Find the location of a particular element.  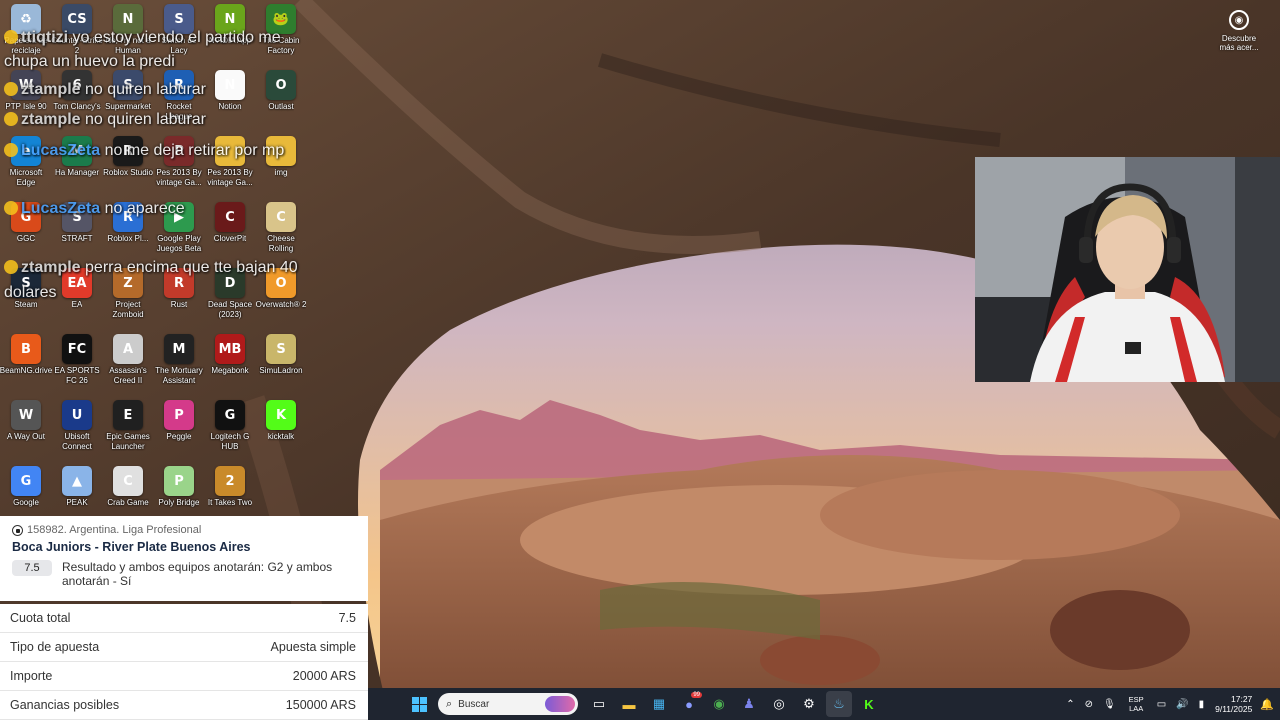

chat-text: yo estoy viendo el partido me is located at coordinates (174, 37).